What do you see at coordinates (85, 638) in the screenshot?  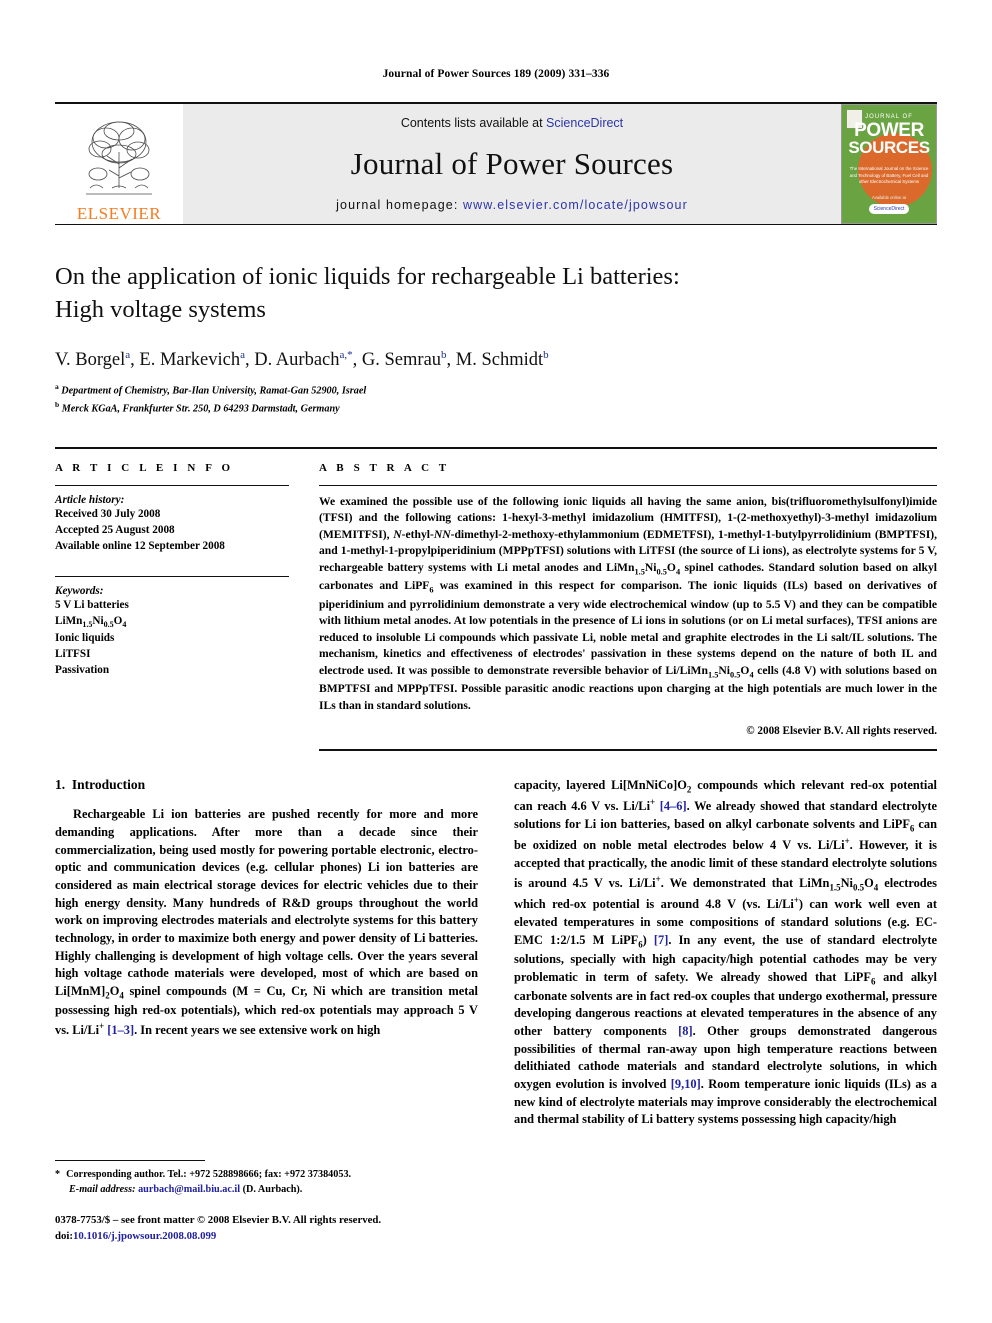 I see `keyword-item: Ionic liquids` at bounding box center [85, 638].